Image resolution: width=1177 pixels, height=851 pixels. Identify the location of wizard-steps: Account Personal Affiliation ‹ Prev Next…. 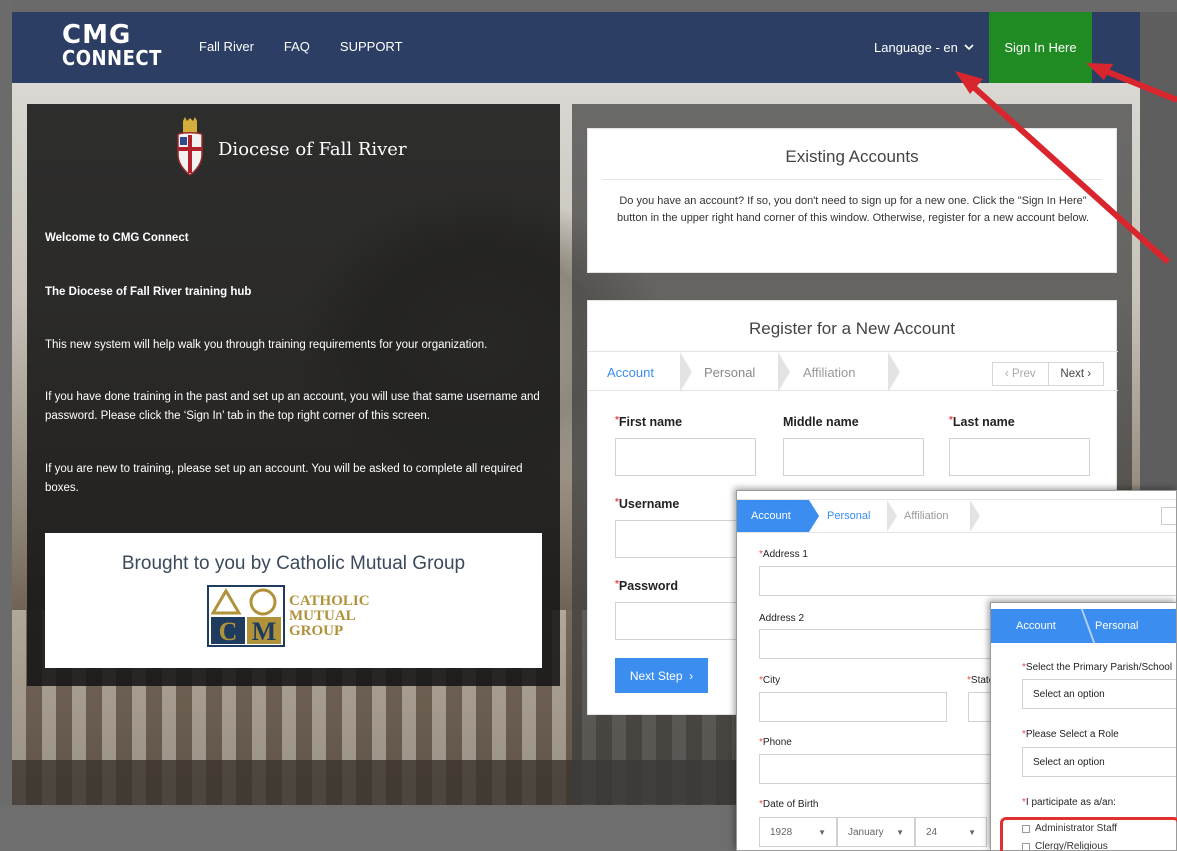
(853, 371).